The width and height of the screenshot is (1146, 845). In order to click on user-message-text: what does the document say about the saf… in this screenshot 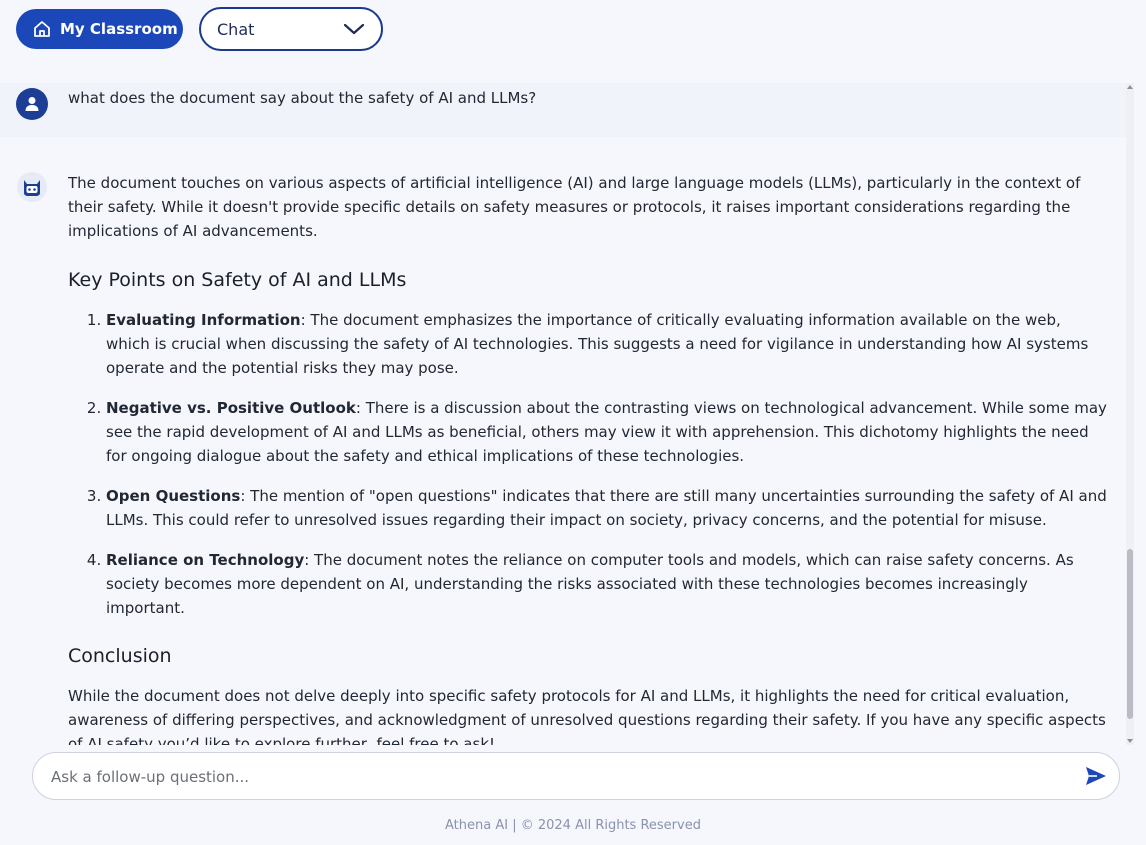, I will do `click(302, 98)`.